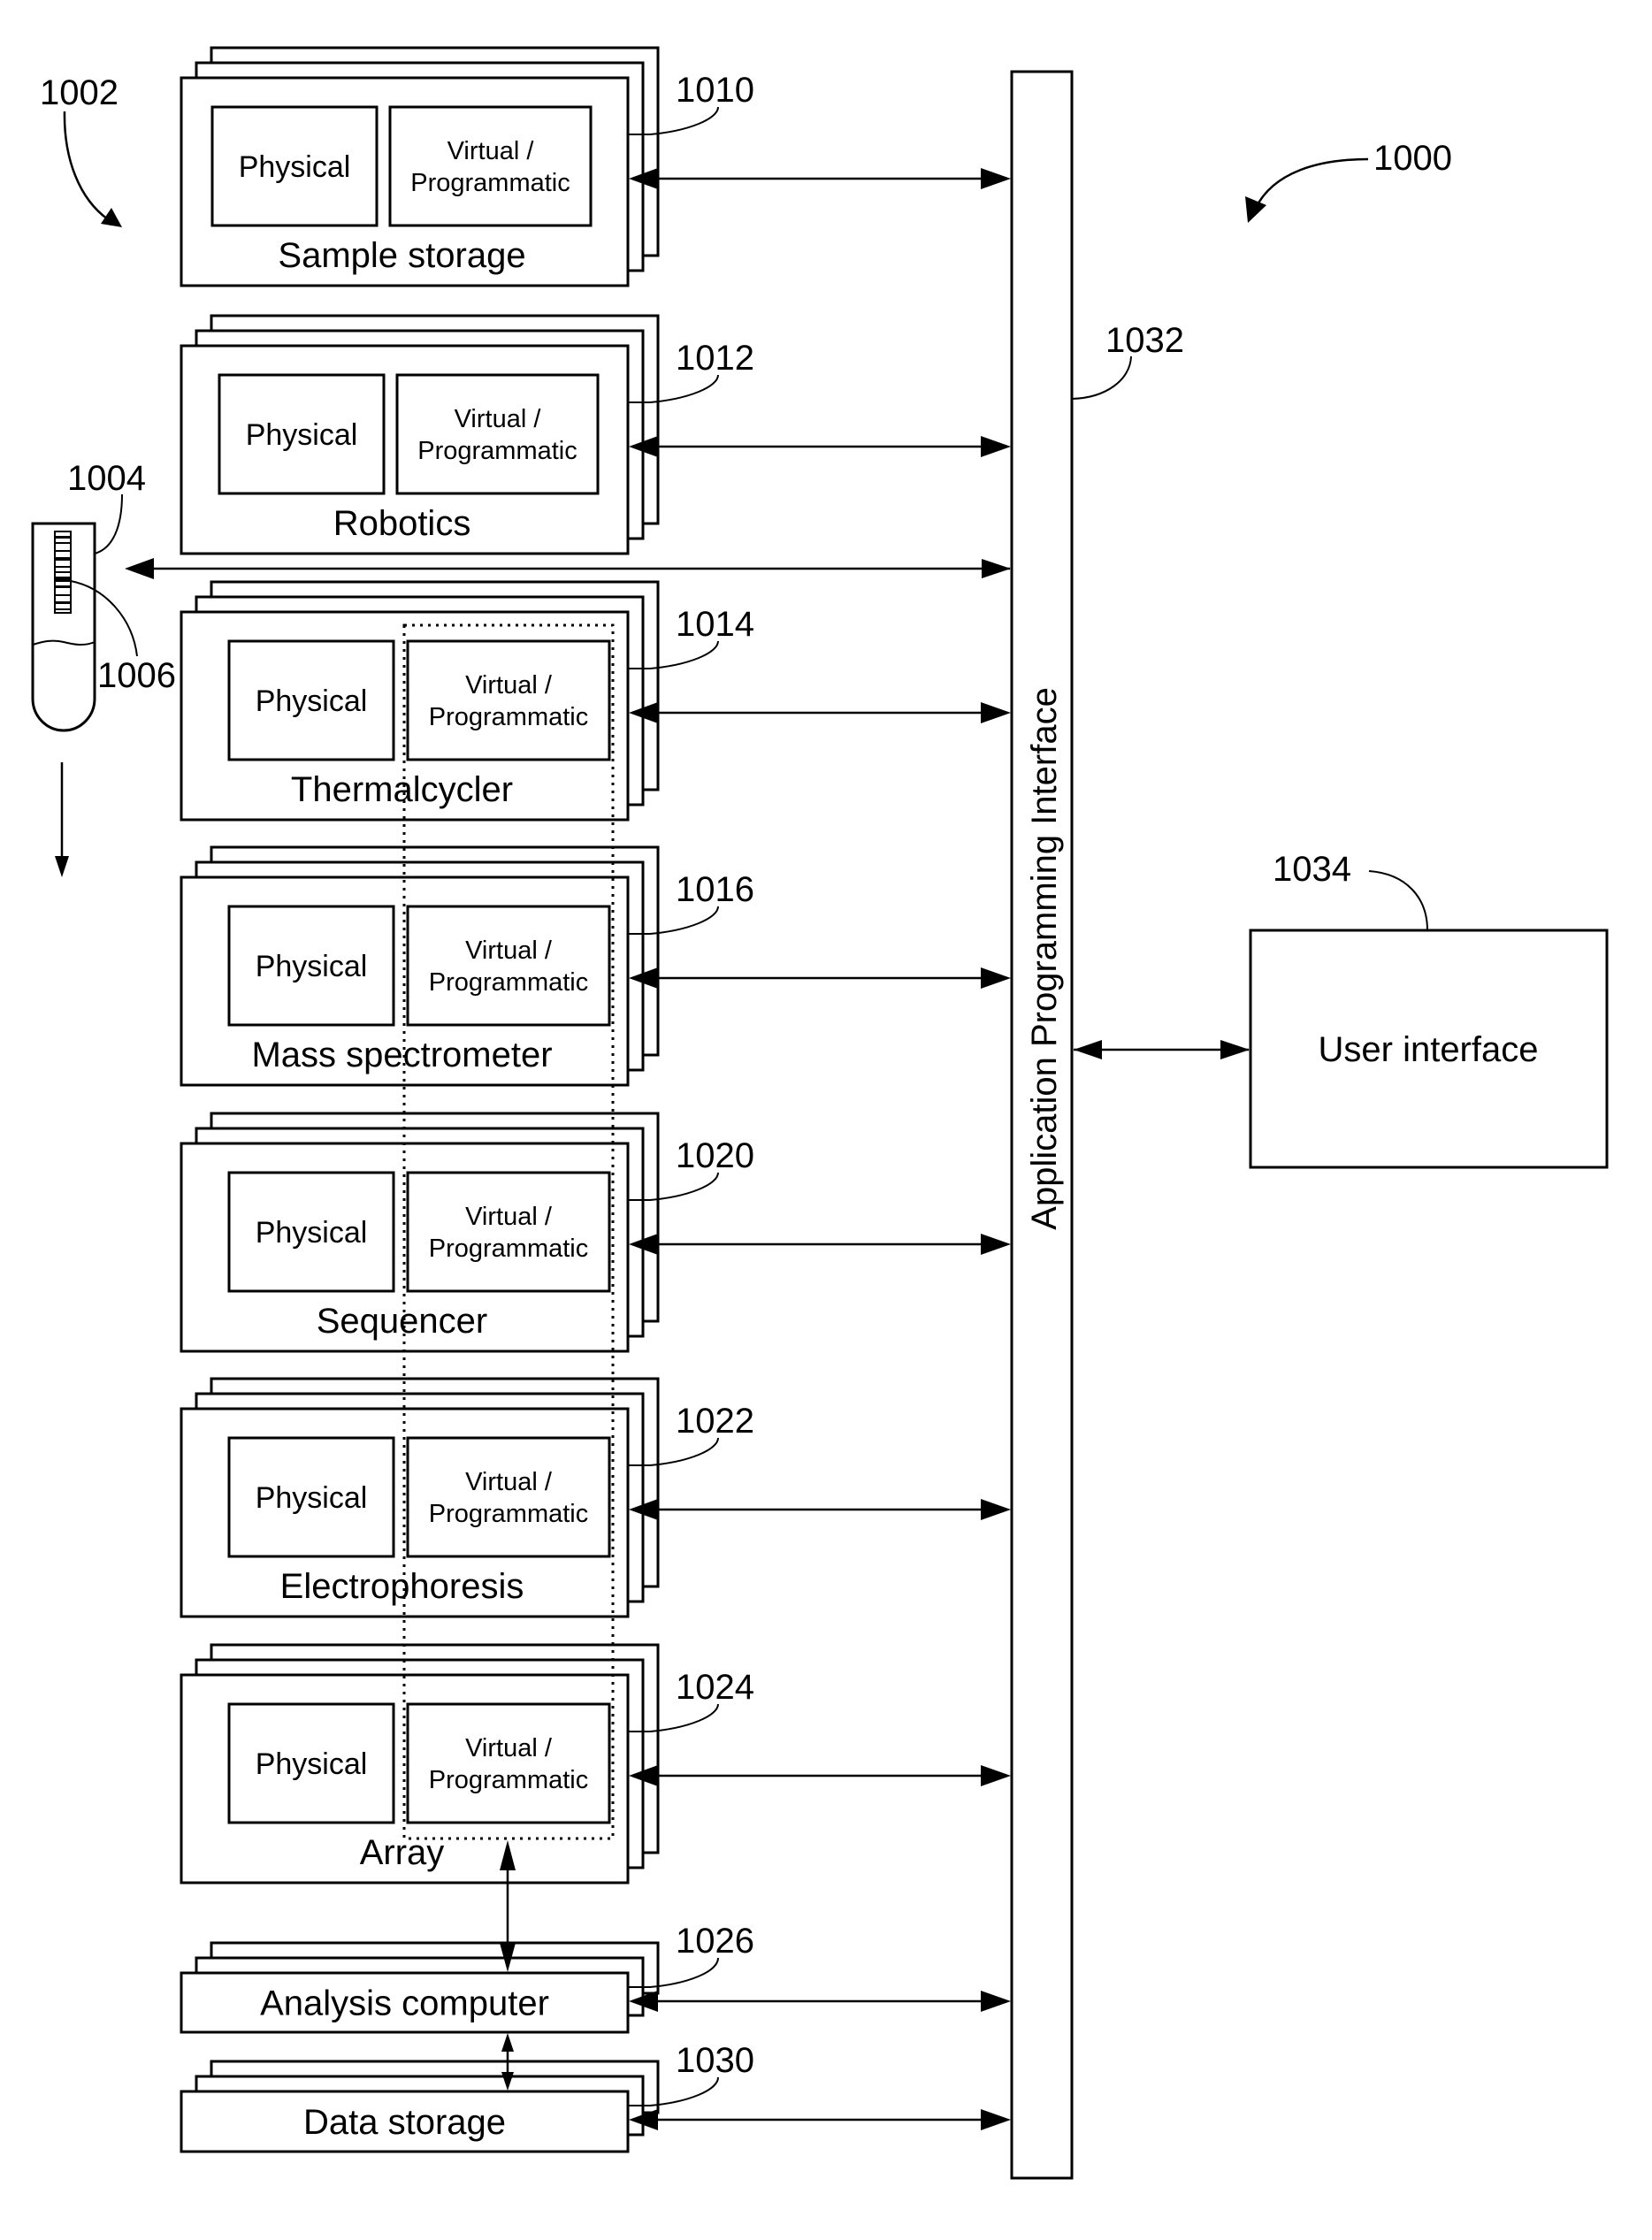 The image size is (1652, 2240). What do you see at coordinates (509, 951) in the screenshot?
I see `instrument-mass-spectrometer-virtual-label: Virtual /` at bounding box center [509, 951].